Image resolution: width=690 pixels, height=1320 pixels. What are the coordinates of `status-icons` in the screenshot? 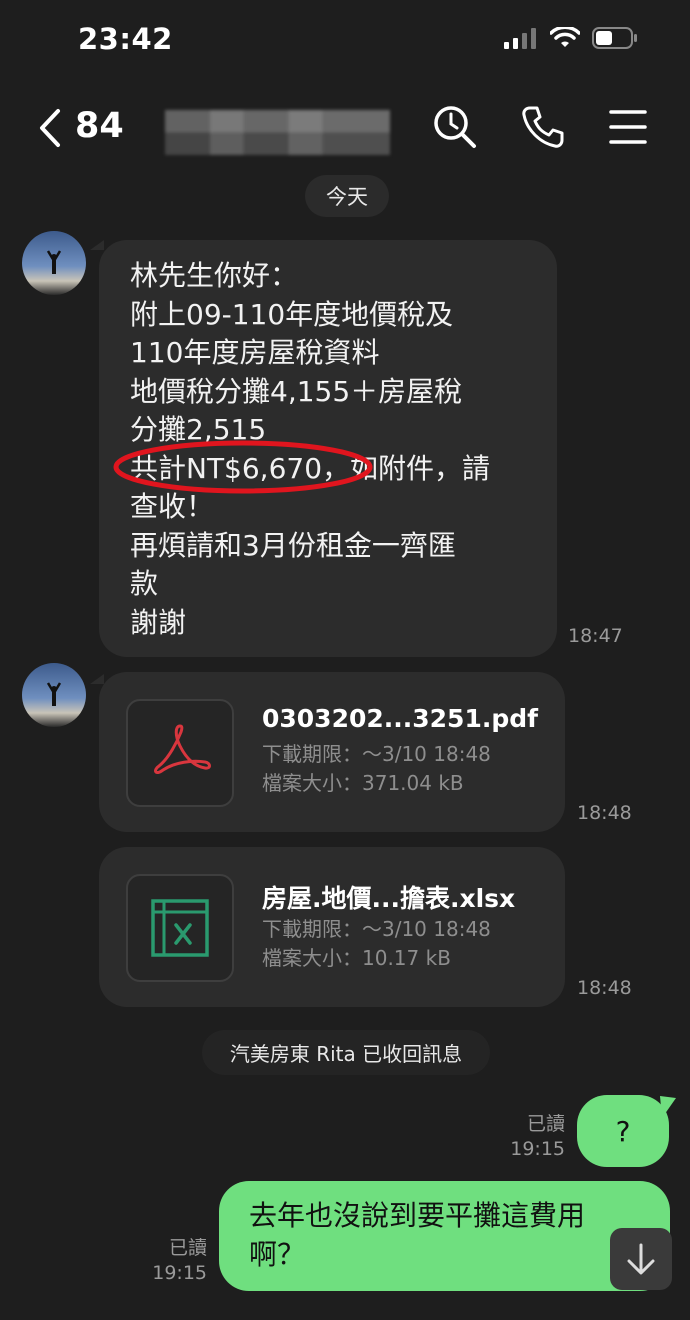 It's located at (571, 38).